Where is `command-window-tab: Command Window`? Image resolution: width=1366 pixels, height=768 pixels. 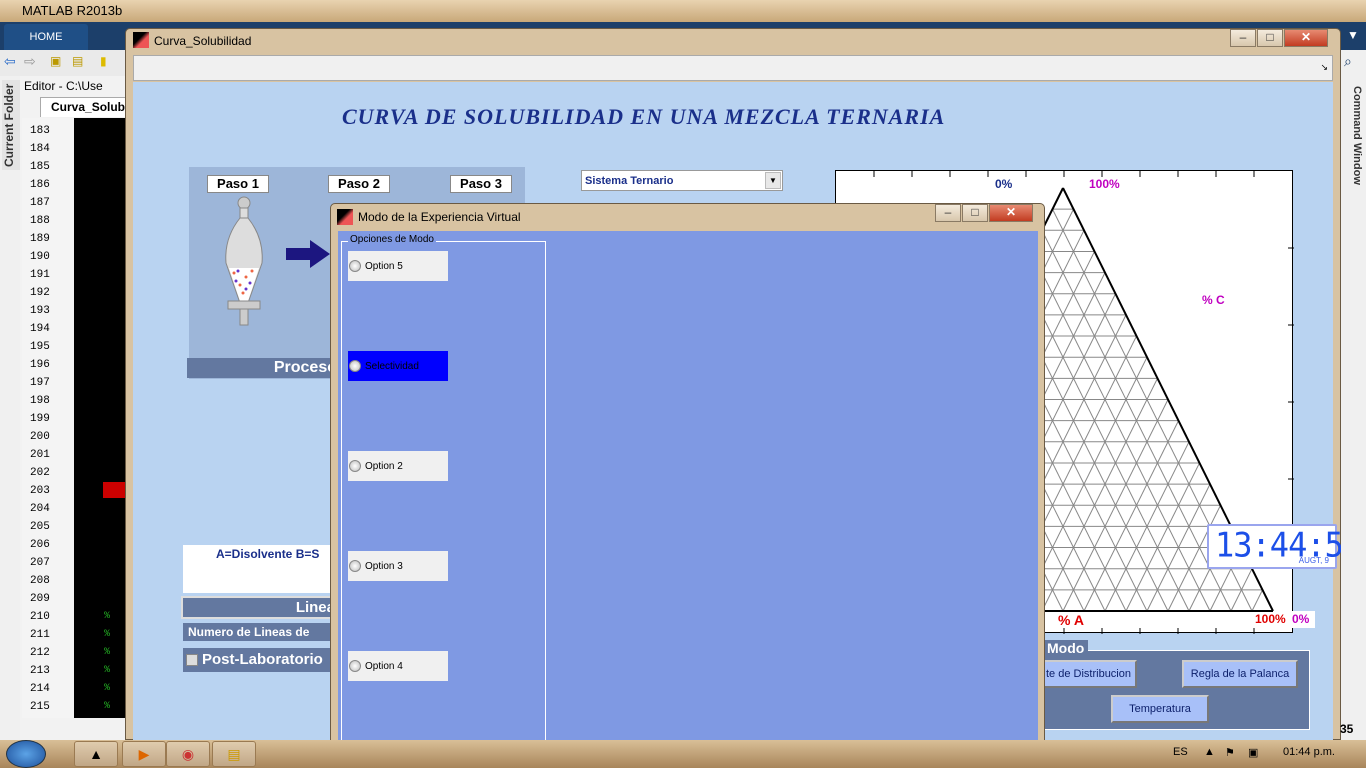
command-window-tab: Command Window is located at coordinates (1354, 135).